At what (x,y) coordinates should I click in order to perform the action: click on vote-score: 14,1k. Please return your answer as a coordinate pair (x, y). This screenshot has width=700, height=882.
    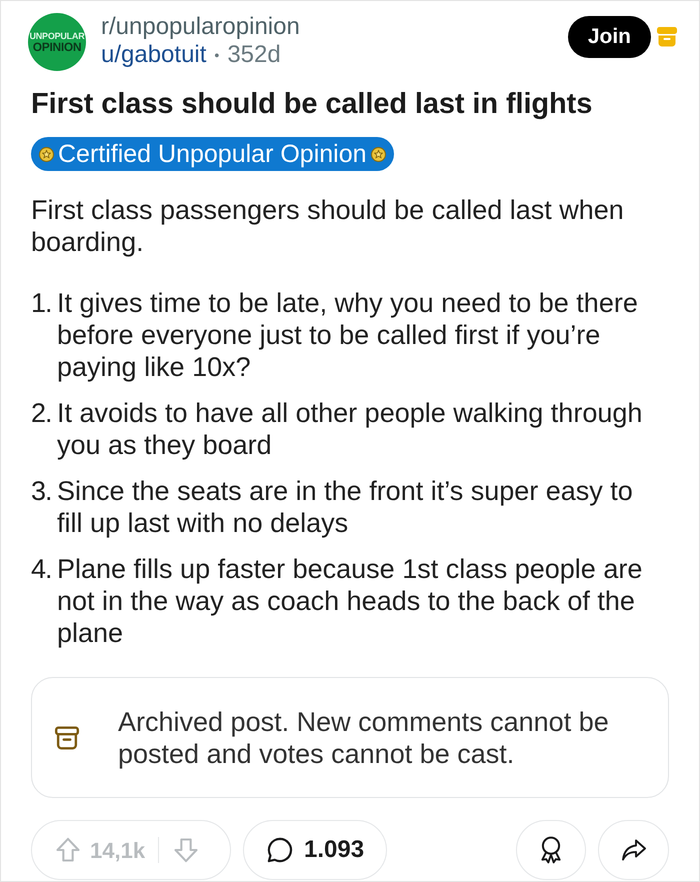
    Looking at the image, I should click on (118, 850).